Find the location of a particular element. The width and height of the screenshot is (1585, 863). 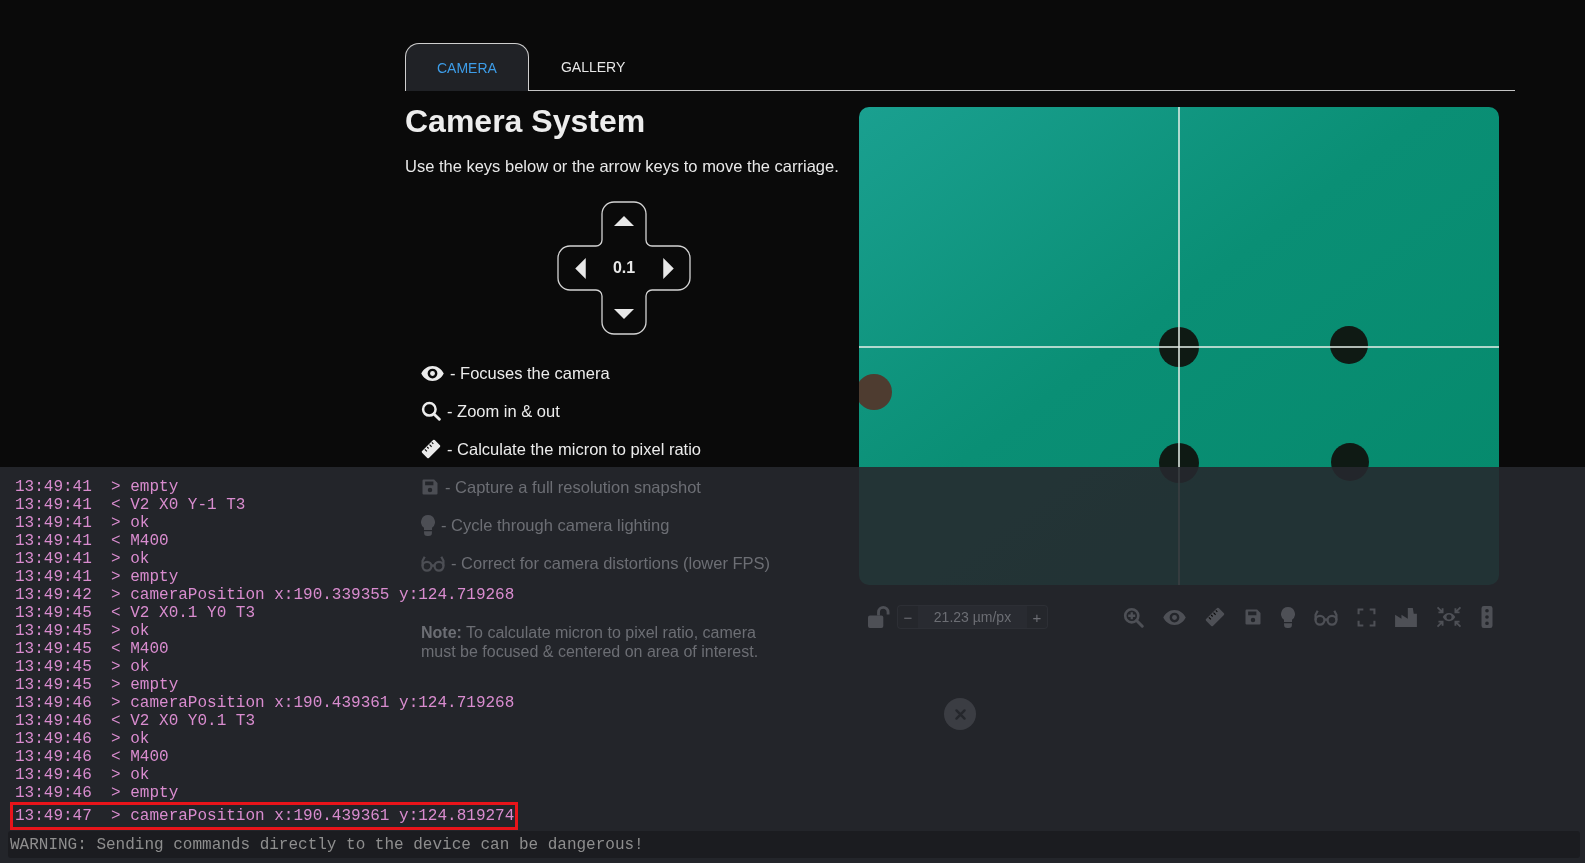

tab: CAMERA is located at coordinates (467, 67).